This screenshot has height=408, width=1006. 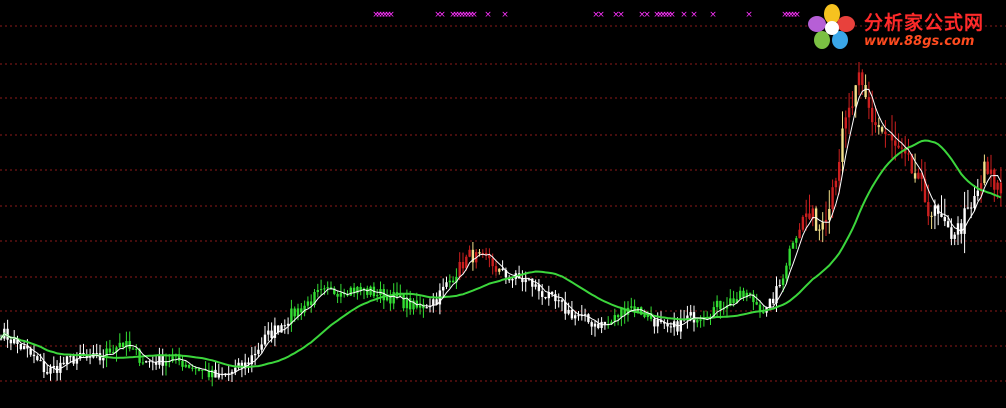 What do you see at coordinates (586, 15) in the screenshot?
I see `signal-marks: ×××××× ×× ×××××××× × × ×× ×× ×× ×××××× × × × × ×××××` at bounding box center [586, 15].